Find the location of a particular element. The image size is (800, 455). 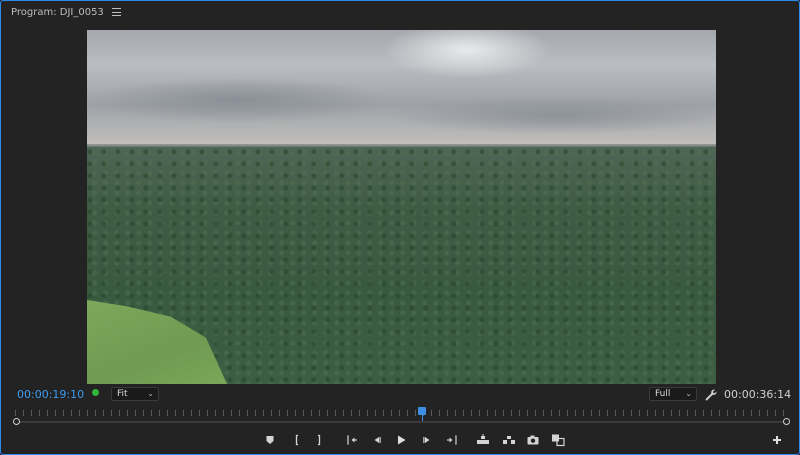

button-editor-button is located at coordinates (777, 440).